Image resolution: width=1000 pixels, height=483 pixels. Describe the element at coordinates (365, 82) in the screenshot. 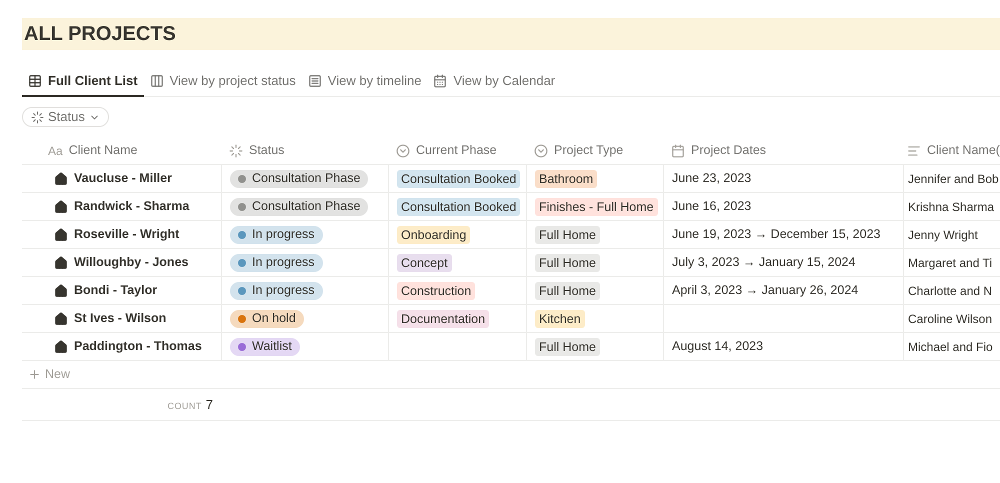

I see `view-tab: View by timeline` at that location.